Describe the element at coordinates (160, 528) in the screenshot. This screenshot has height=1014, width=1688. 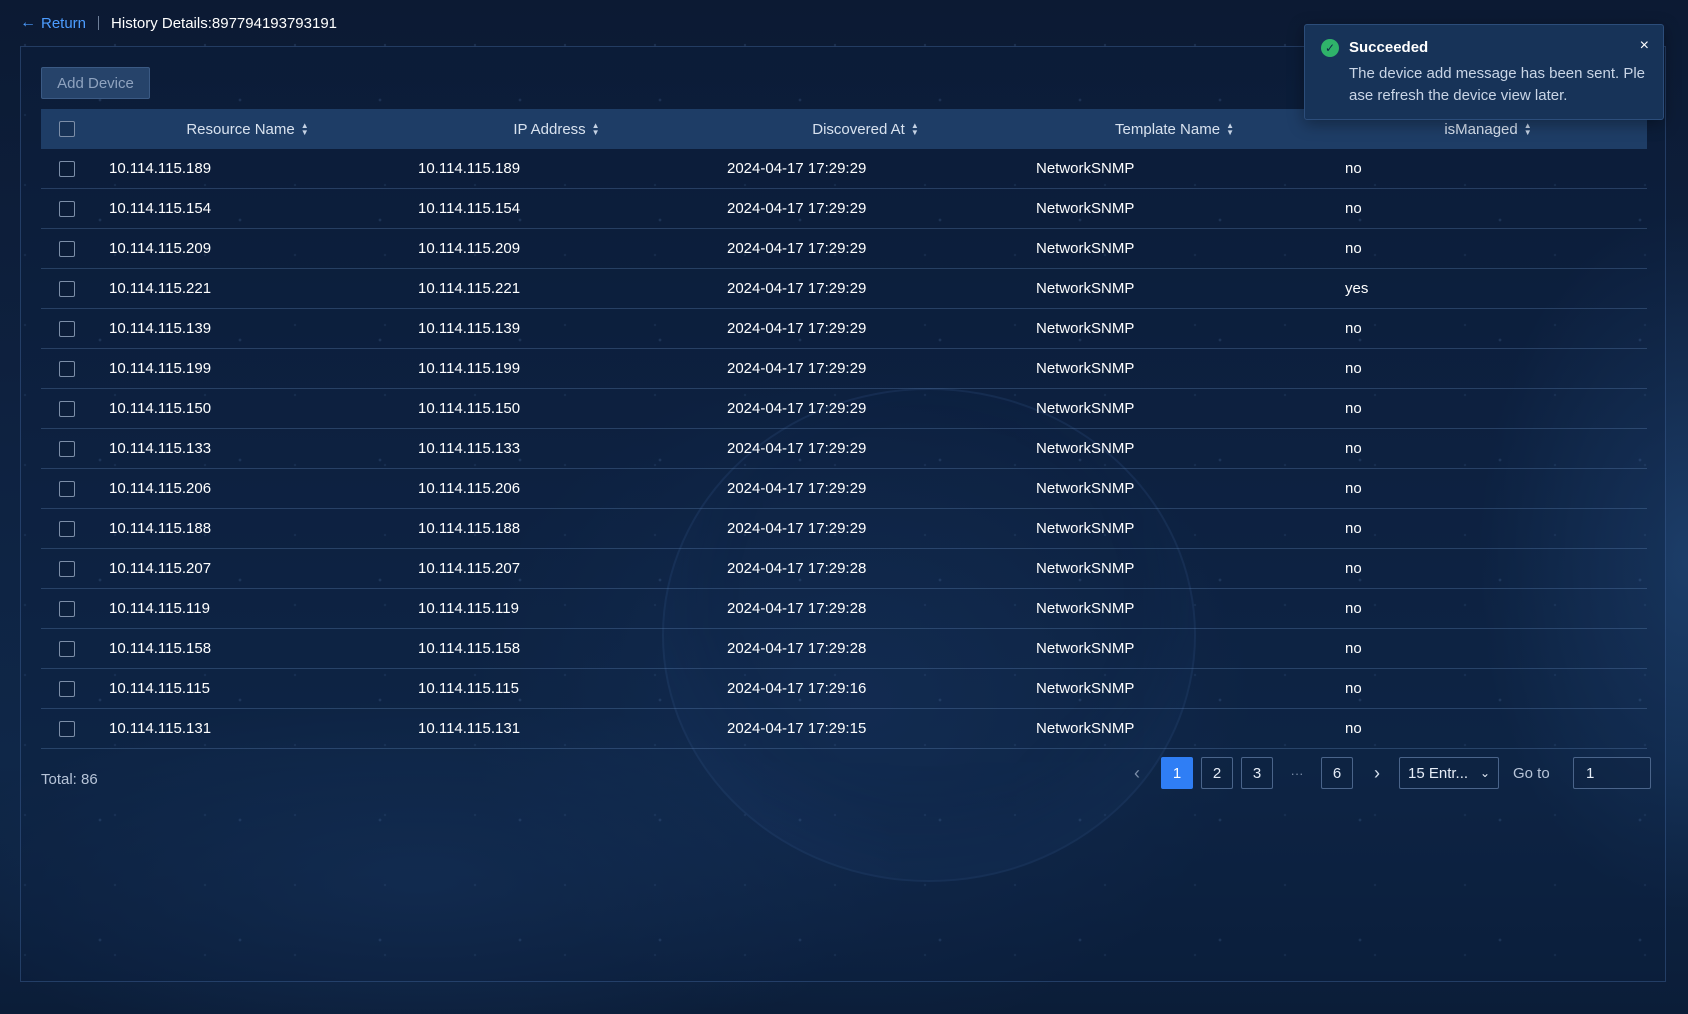
I see `resource-name-cell: 10.114.115.188` at that location.